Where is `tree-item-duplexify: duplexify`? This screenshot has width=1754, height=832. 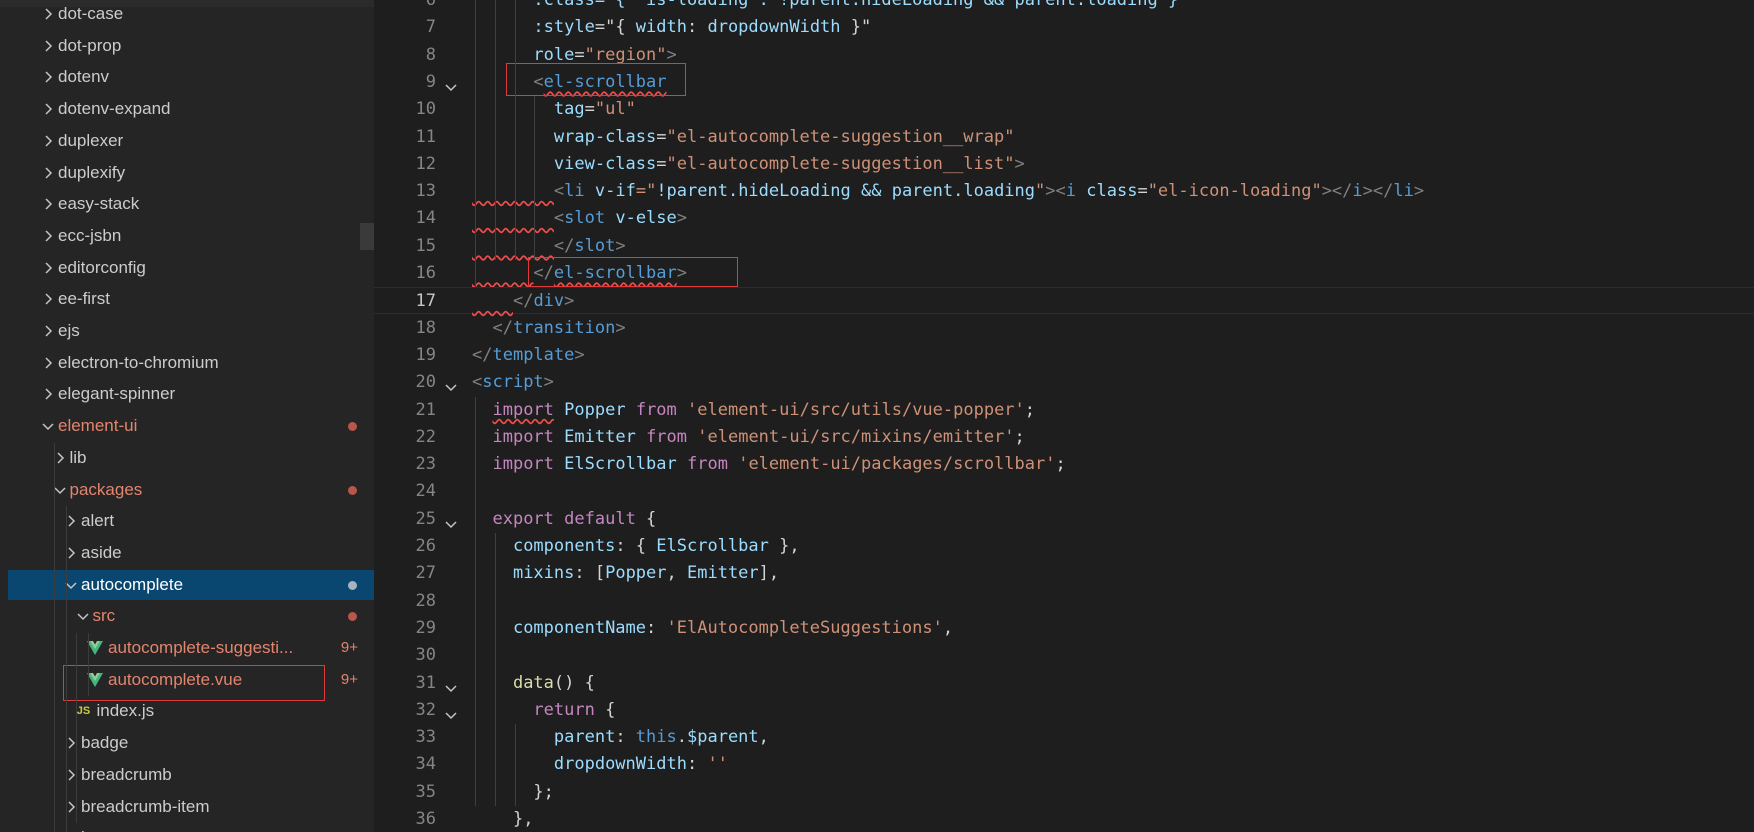
tree-item-duplexify: duplexify is located at coordinates (191, 173).